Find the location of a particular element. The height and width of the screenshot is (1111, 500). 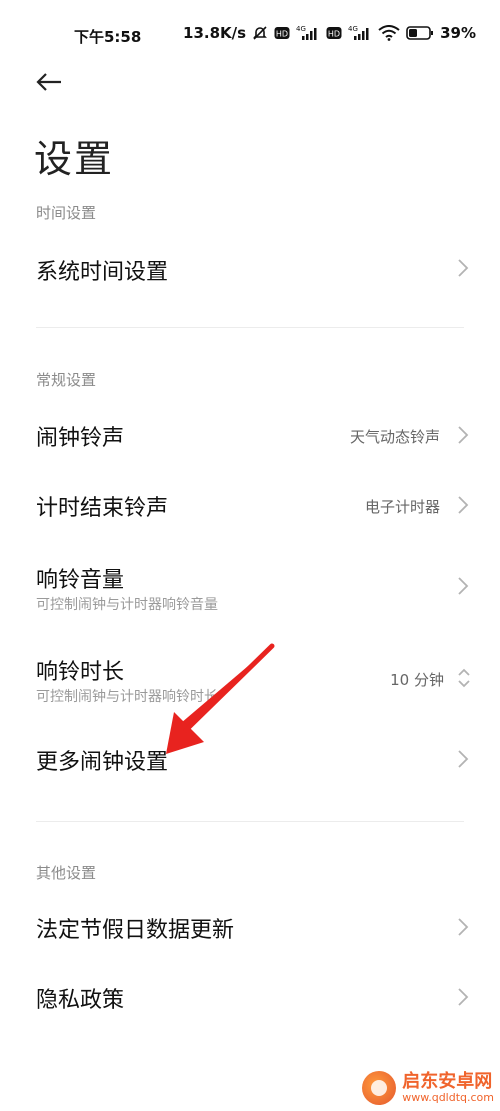

row-subtitle: 可控制闹钟与计时器响铃时长 is located at coordinates (127, 697).